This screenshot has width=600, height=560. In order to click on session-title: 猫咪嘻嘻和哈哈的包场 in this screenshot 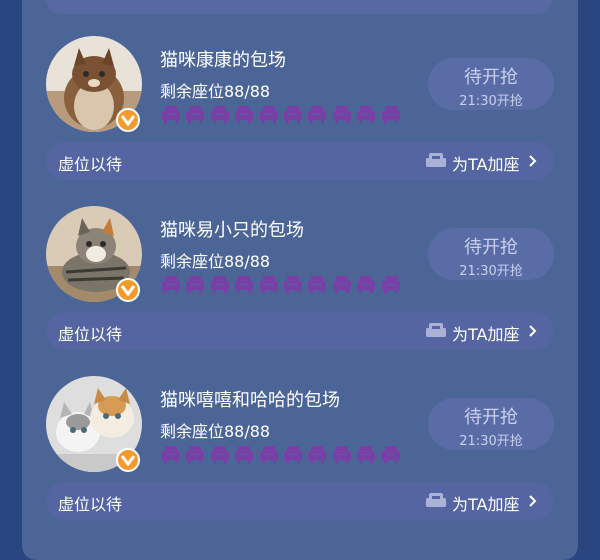, I will do `click(250, 400)`.